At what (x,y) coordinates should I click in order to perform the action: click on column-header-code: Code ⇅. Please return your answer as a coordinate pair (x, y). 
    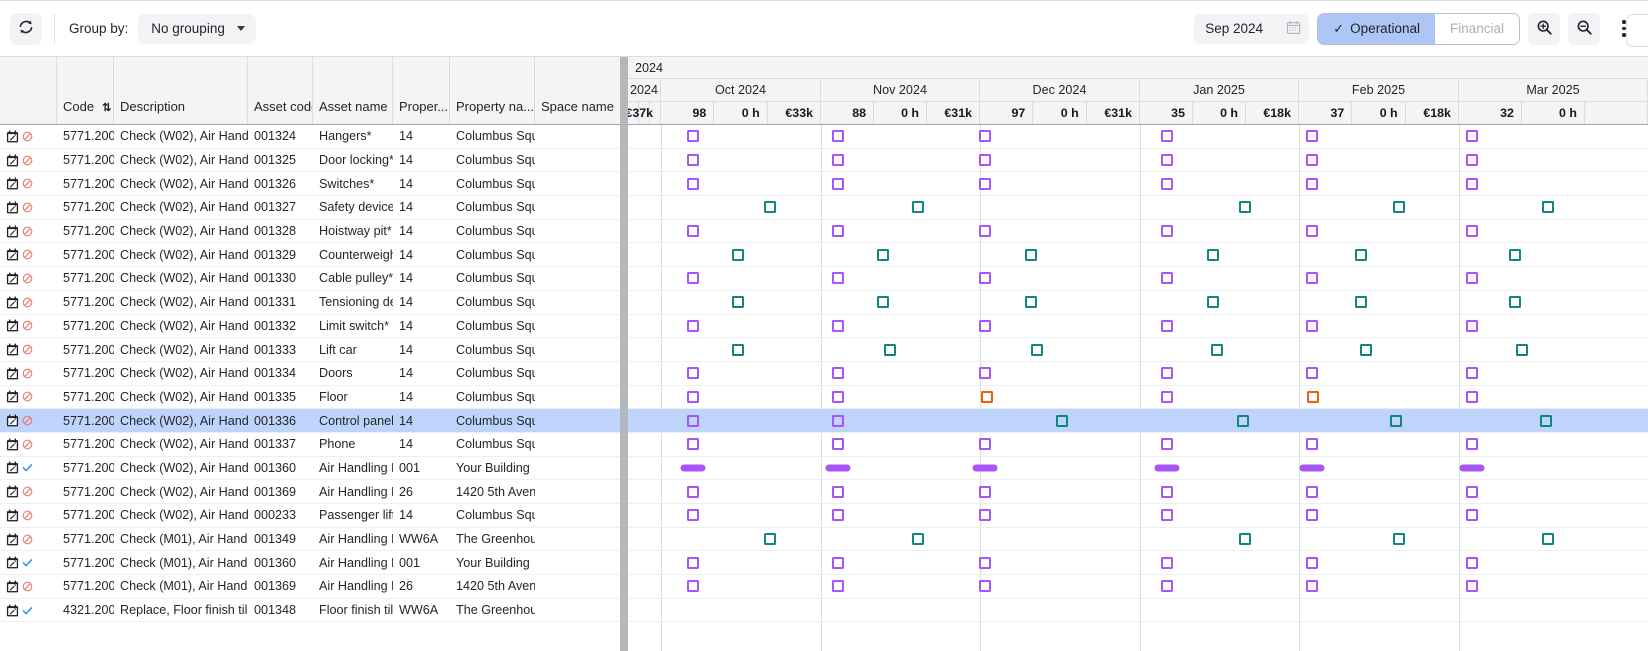
    Looking at the image, I should click on (85, 90).